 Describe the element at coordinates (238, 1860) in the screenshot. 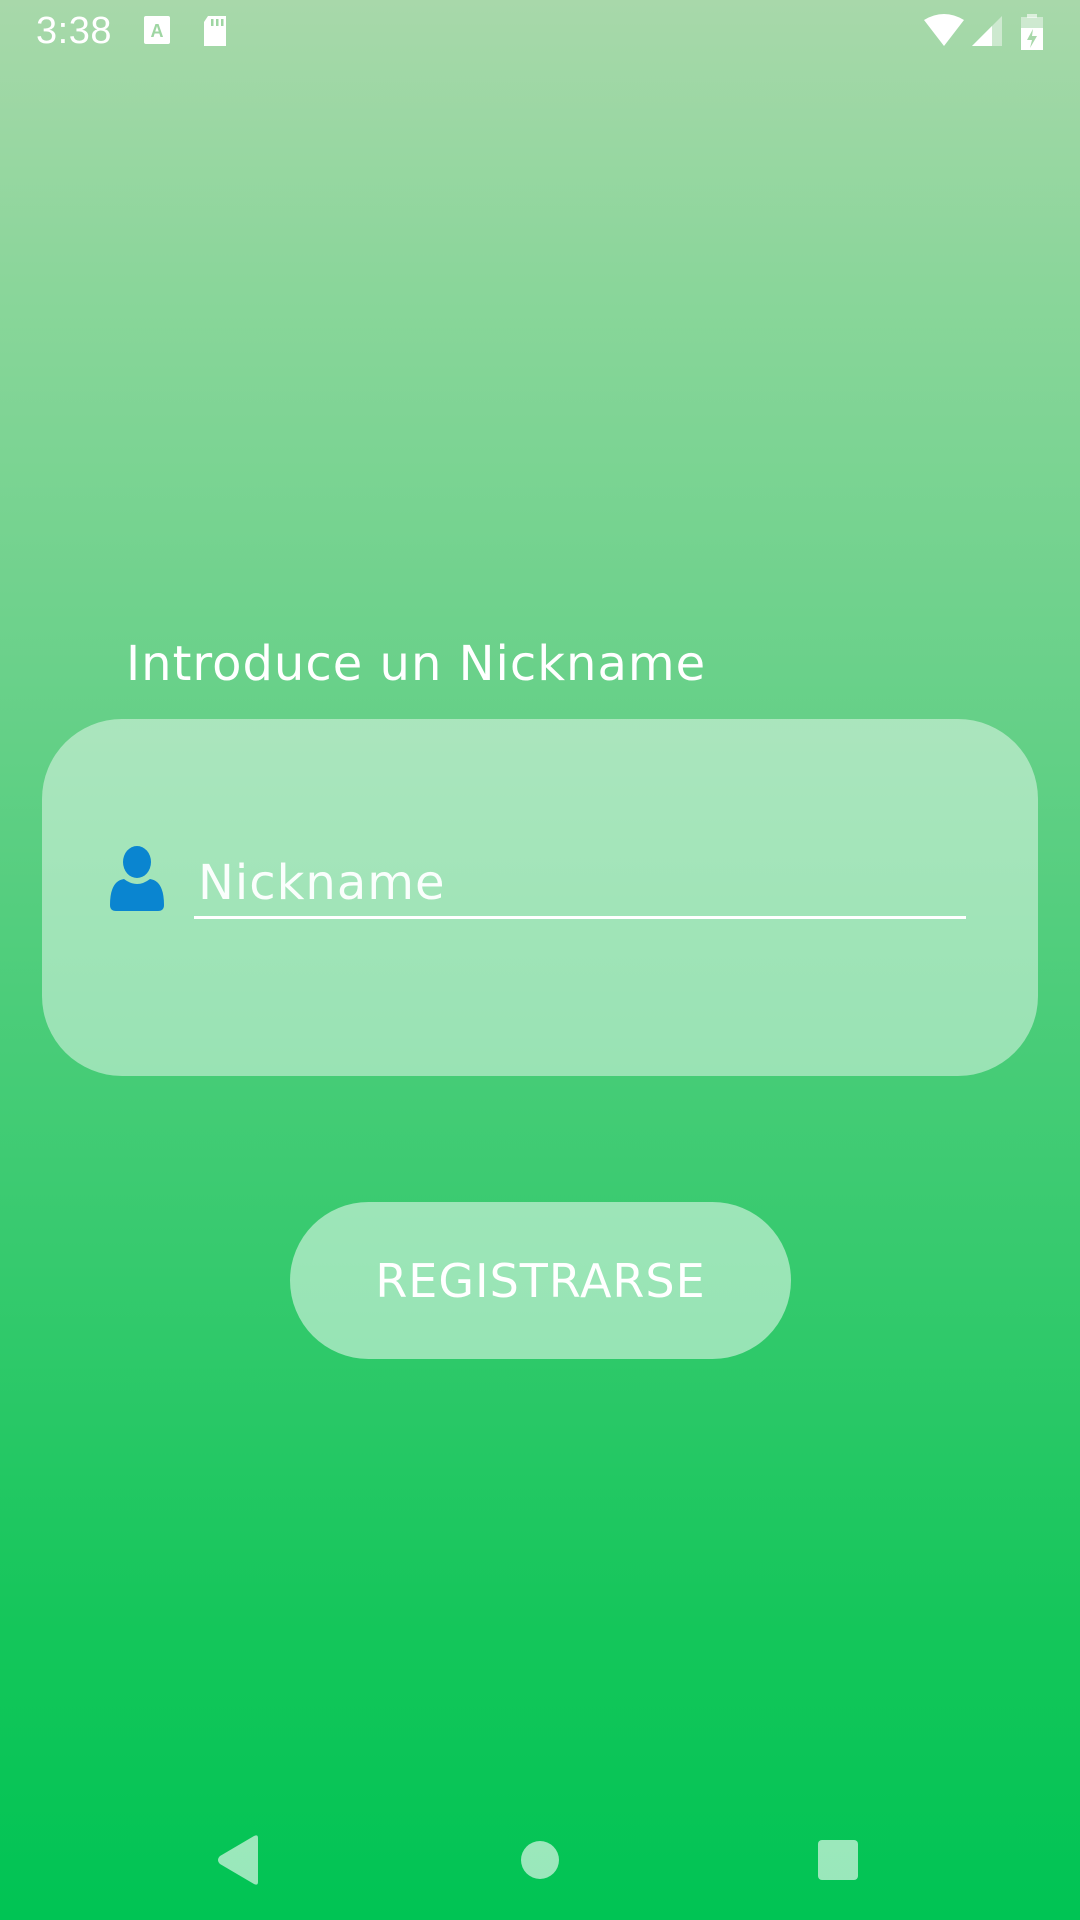

I see `back-icon` at that location.